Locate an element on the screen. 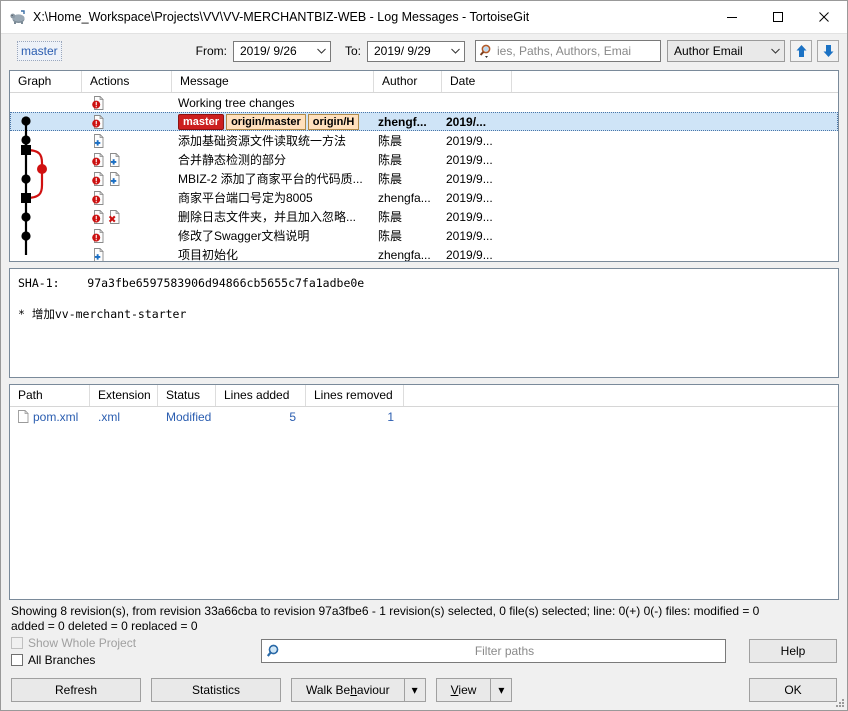 The height and width of the screenshot is (711, 848). statistics-button: Statistics is located at coordinates (216, 690).